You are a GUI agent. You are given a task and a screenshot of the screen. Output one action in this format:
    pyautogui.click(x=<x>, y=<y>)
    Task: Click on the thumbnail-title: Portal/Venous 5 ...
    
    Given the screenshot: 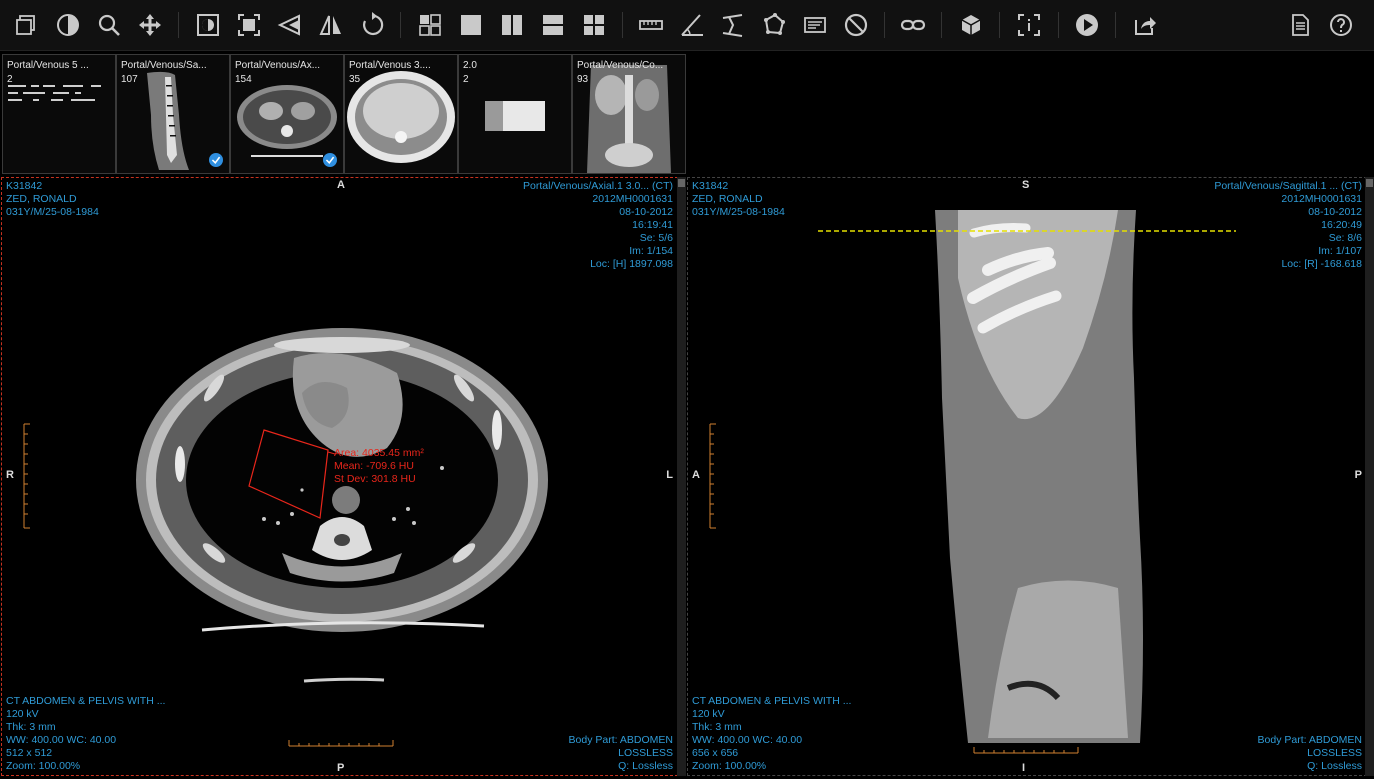 What is the action you would take?
    pyautogui.click(x=48, y=65)
    